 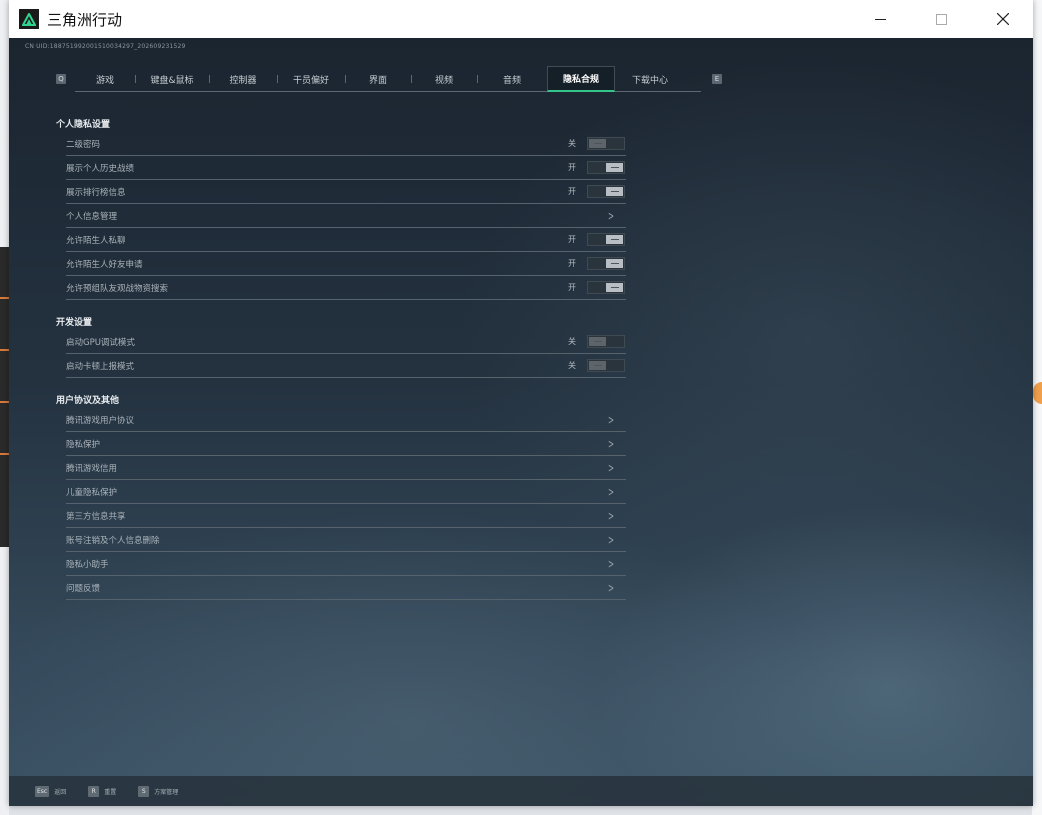 What do you see at coordinates (346, 444) in the screenshot?
I see `link-row: 隐私保护 >` at bounding box center [346, 444].